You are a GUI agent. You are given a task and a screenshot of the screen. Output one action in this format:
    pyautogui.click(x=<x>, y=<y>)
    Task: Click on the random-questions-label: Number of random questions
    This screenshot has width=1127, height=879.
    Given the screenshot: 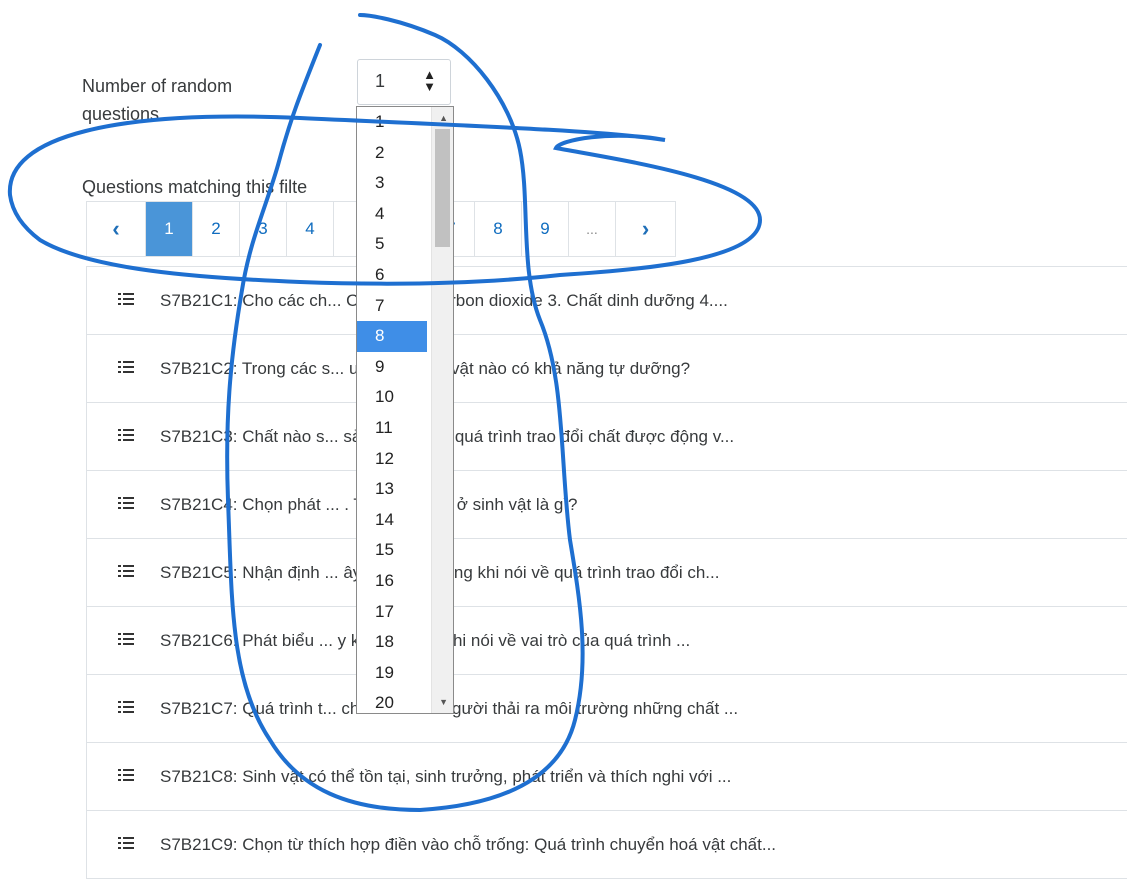 What is the action you would take?
    pyautogui.click(x=157, y=100)
    